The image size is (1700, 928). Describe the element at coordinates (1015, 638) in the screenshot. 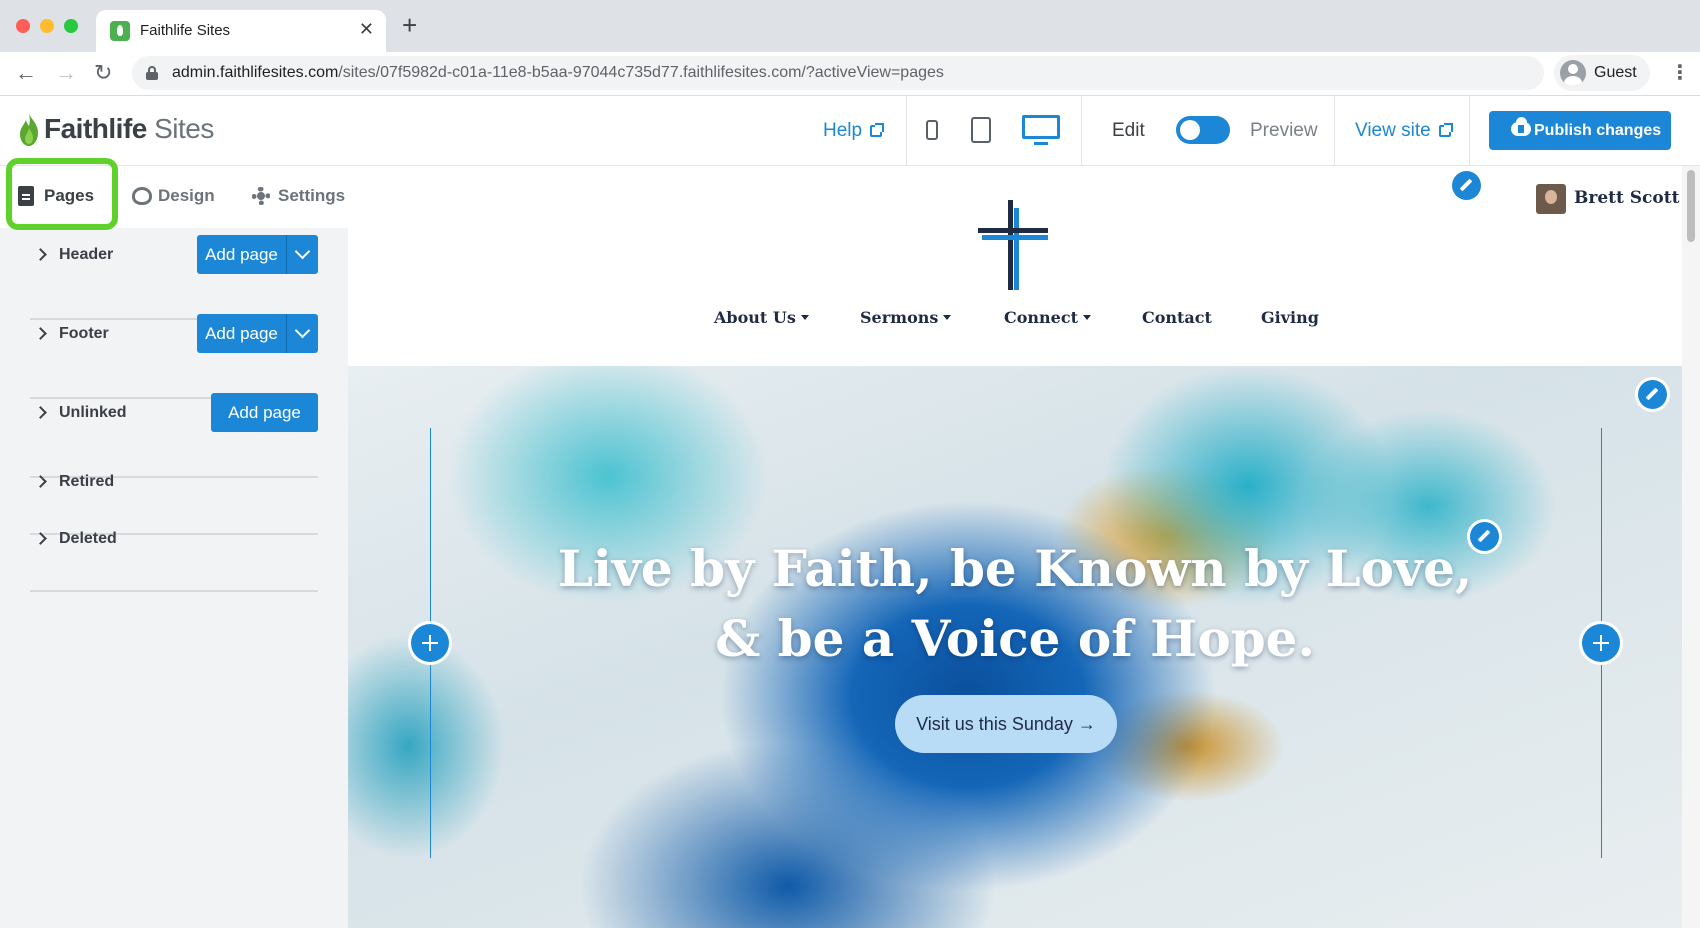

I see `hero-title-line-2: & be a Voice of Hope.` at that location.